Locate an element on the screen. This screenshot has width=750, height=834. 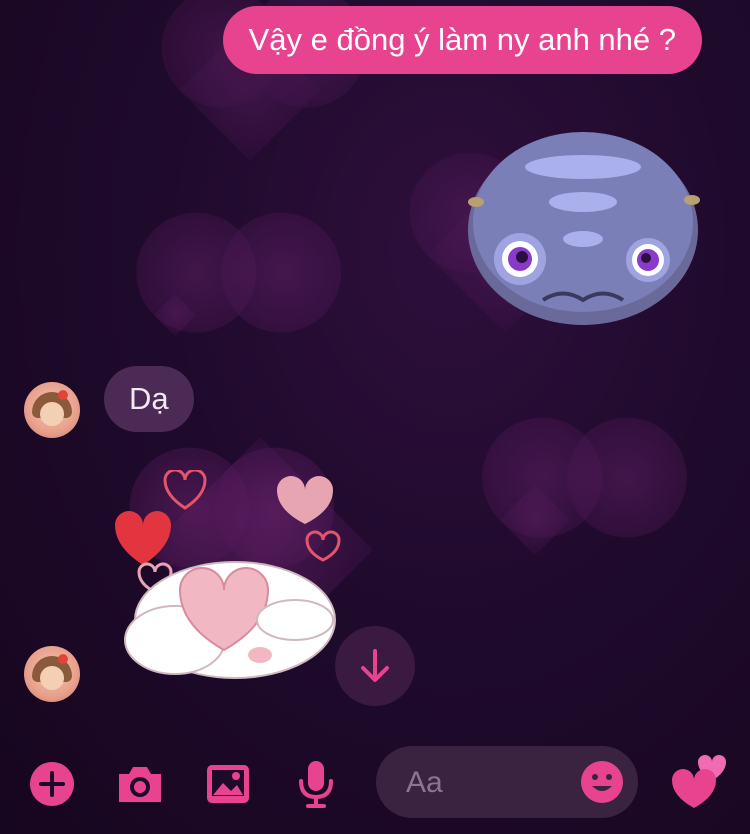
gallery-button is located at coordinates (228, 784).